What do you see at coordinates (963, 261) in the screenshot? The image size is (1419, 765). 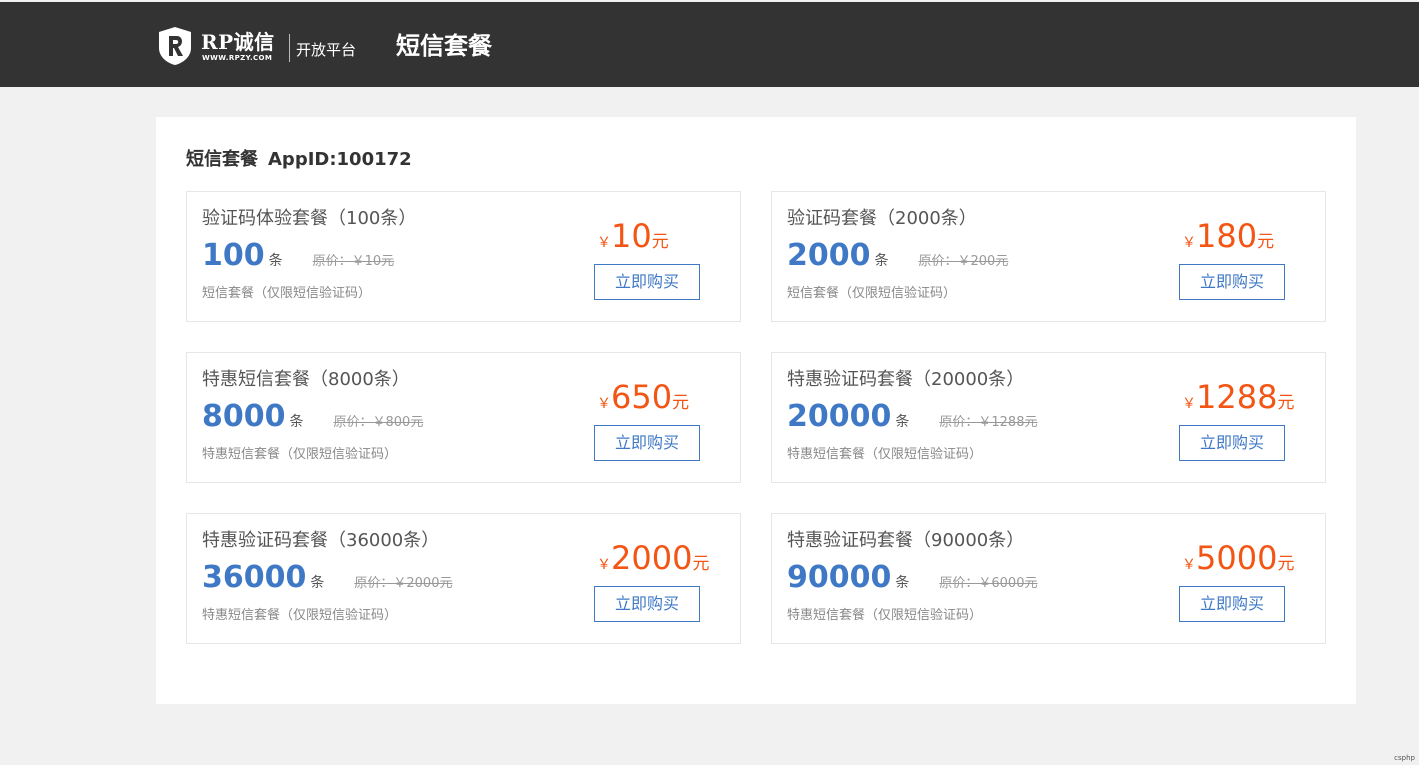 I see `original-price: 原价：￥200元` at bounding box center [963, 261].